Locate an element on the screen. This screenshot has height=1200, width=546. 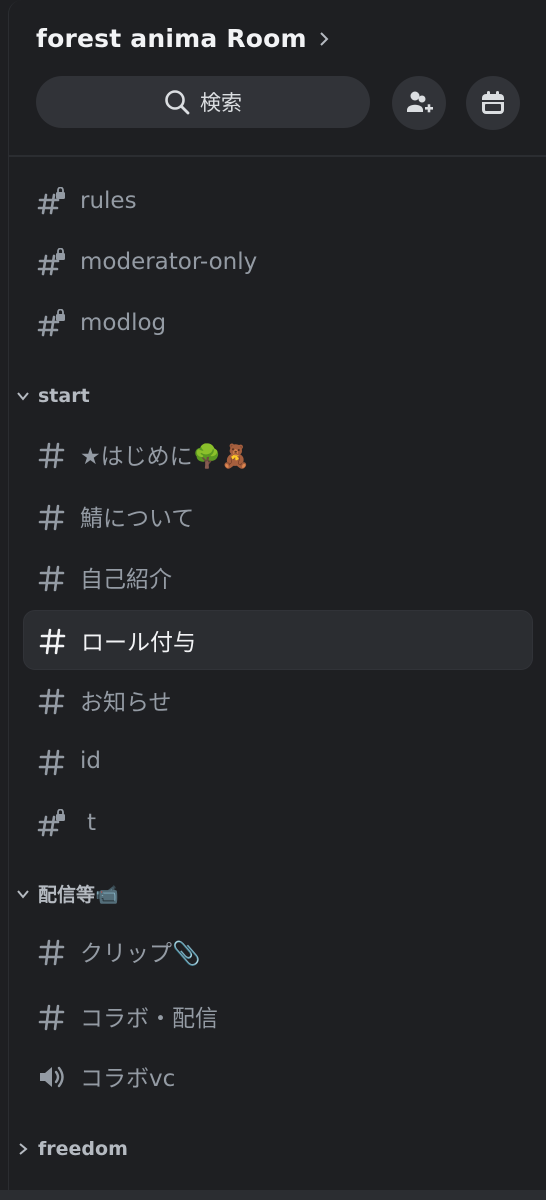
category-name: 配信等📹 is located at coordinates (78, 895).